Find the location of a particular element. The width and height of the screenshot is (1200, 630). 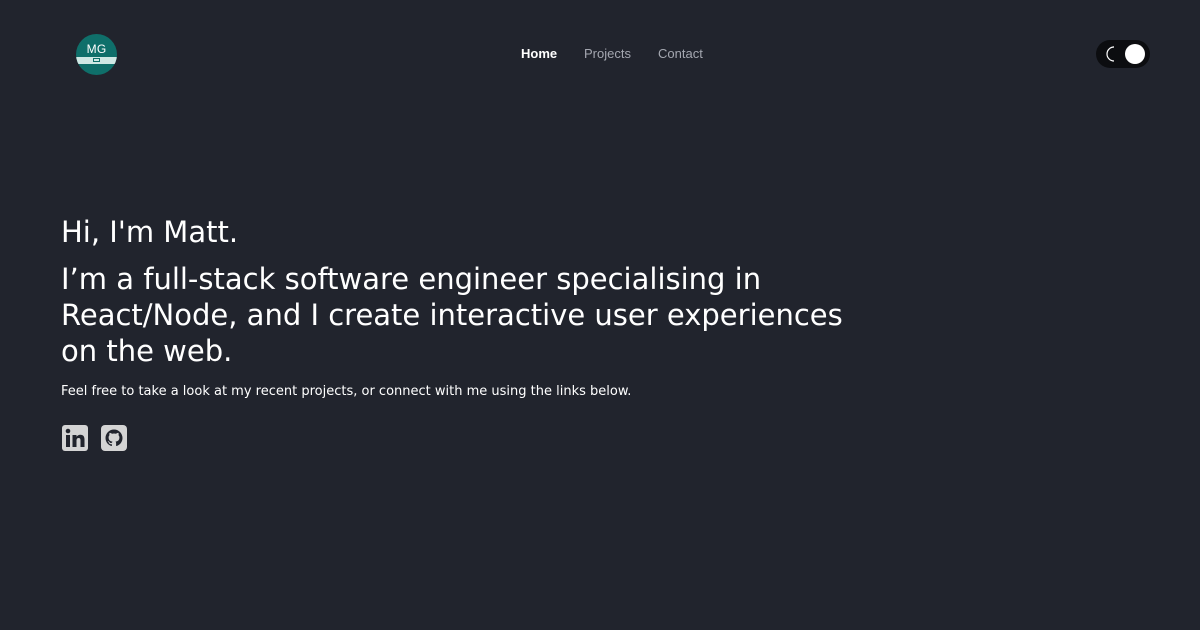

linkedin-icon is located at coordinates (75, 438).